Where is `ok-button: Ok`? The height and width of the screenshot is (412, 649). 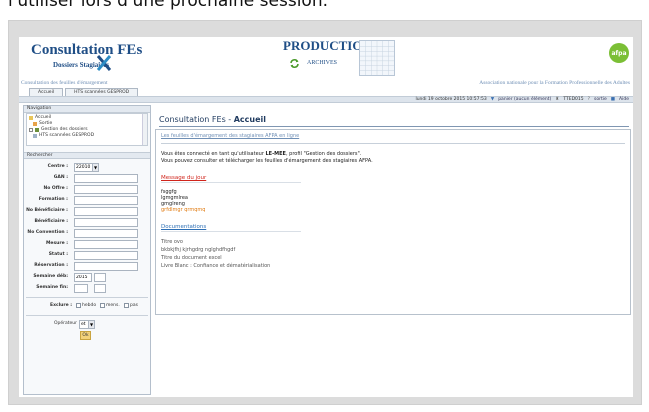
ok-button: Ok is located at coordinates (85, 335).